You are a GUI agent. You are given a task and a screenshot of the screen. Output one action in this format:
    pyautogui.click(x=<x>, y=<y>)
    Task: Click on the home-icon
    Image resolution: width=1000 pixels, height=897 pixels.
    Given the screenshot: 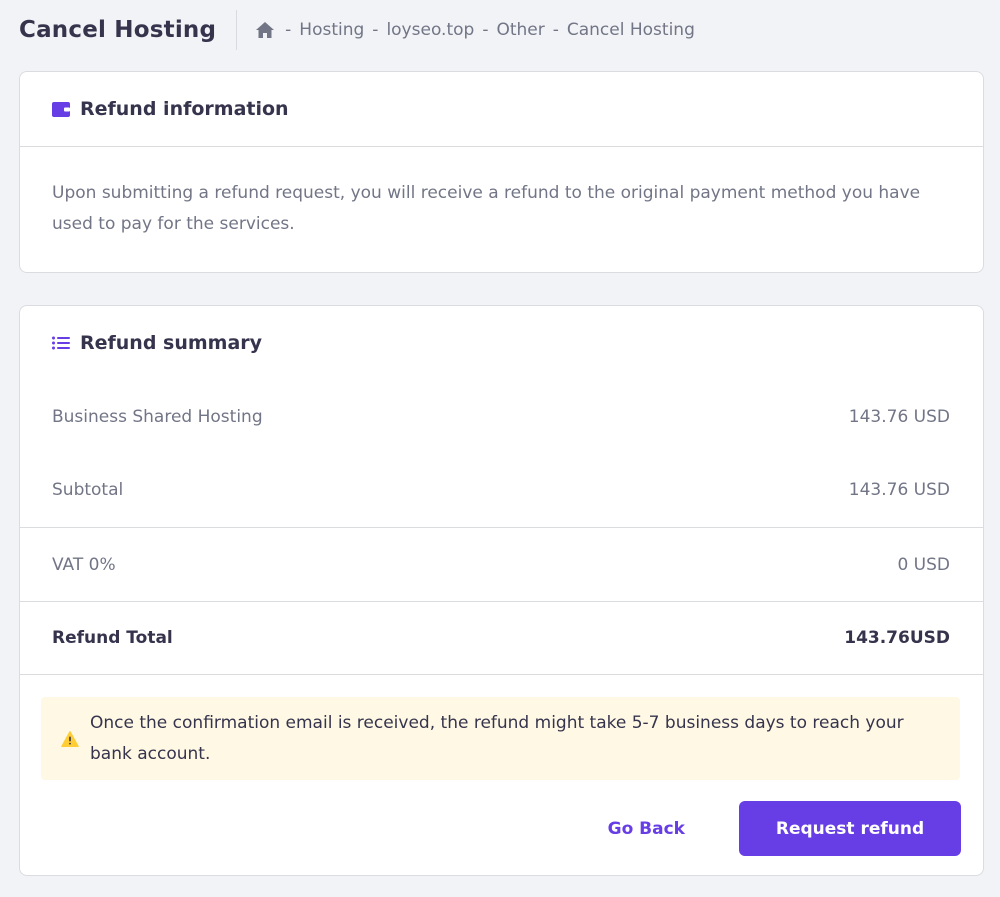 What is the action you would take?
    pyautogui.click(x=265, y=30)
    